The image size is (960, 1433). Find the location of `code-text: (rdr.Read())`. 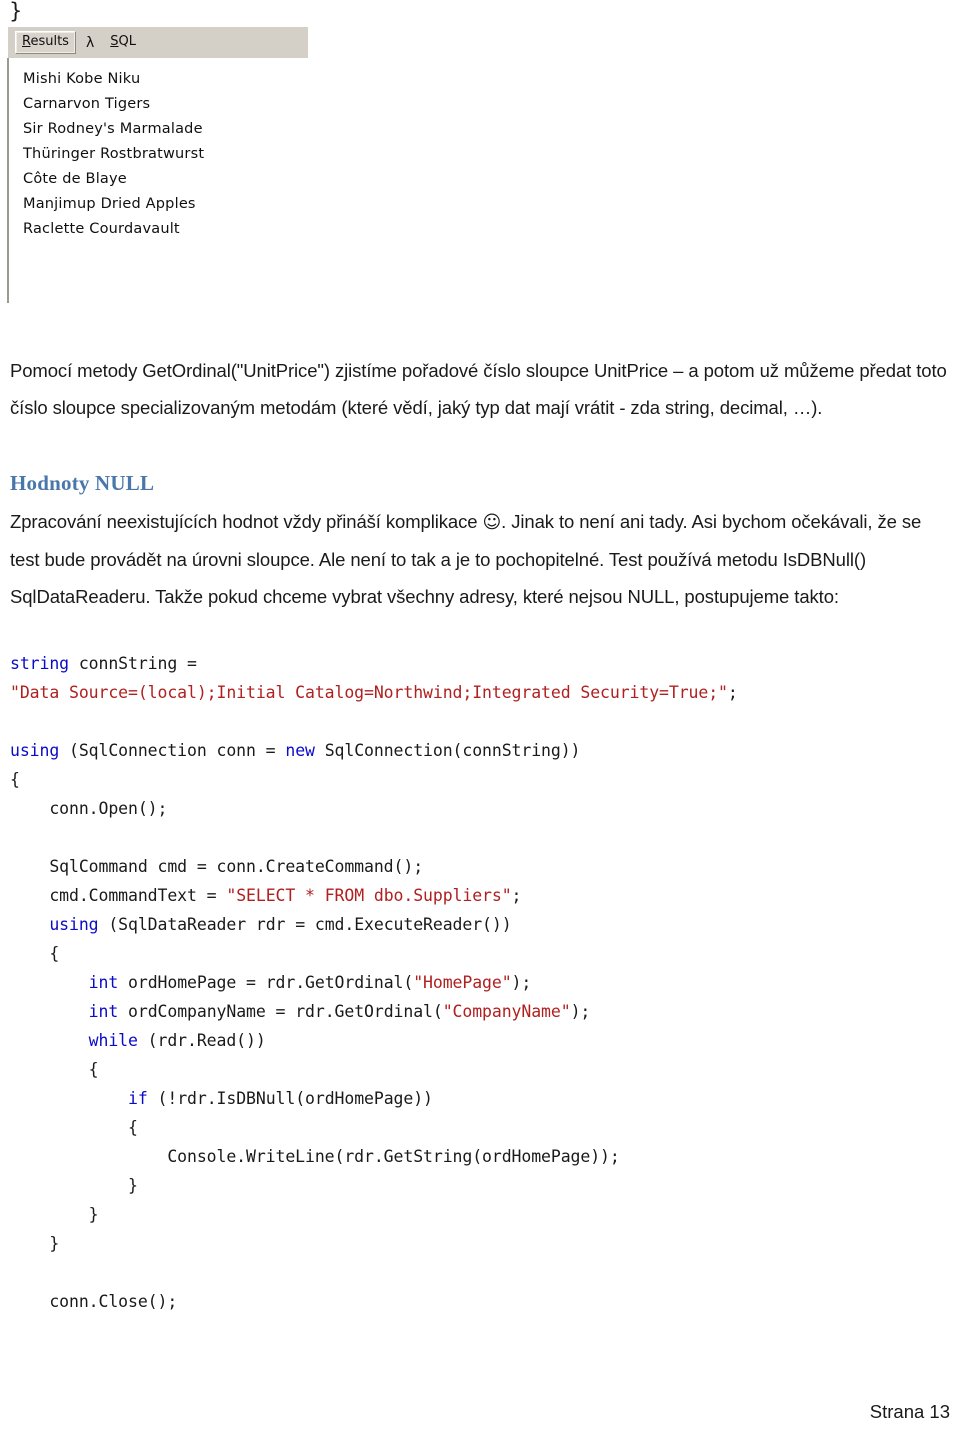

code-text: (rdr.Read()) is located at coordinates (201, 1040).